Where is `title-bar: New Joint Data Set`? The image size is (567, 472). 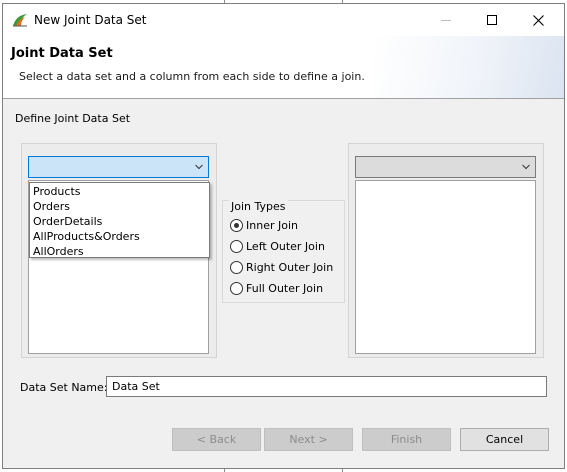
title-bar: New Joint Data Set is located at coordinates (283, 20).